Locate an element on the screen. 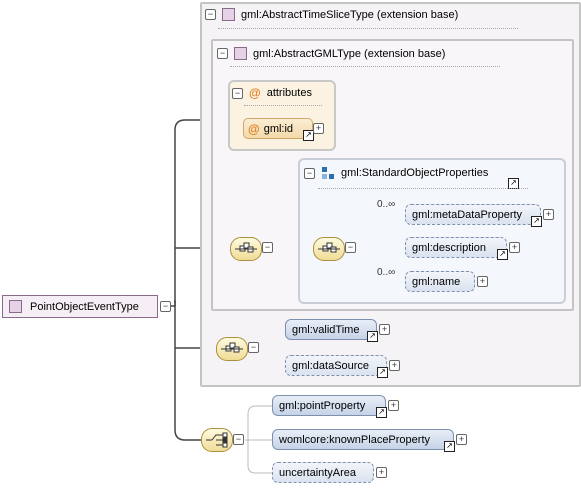 Image resolution: width=581 pixels, height=488 pixels. attributes-header: − @ attributes is located at coordinates (272, 93).